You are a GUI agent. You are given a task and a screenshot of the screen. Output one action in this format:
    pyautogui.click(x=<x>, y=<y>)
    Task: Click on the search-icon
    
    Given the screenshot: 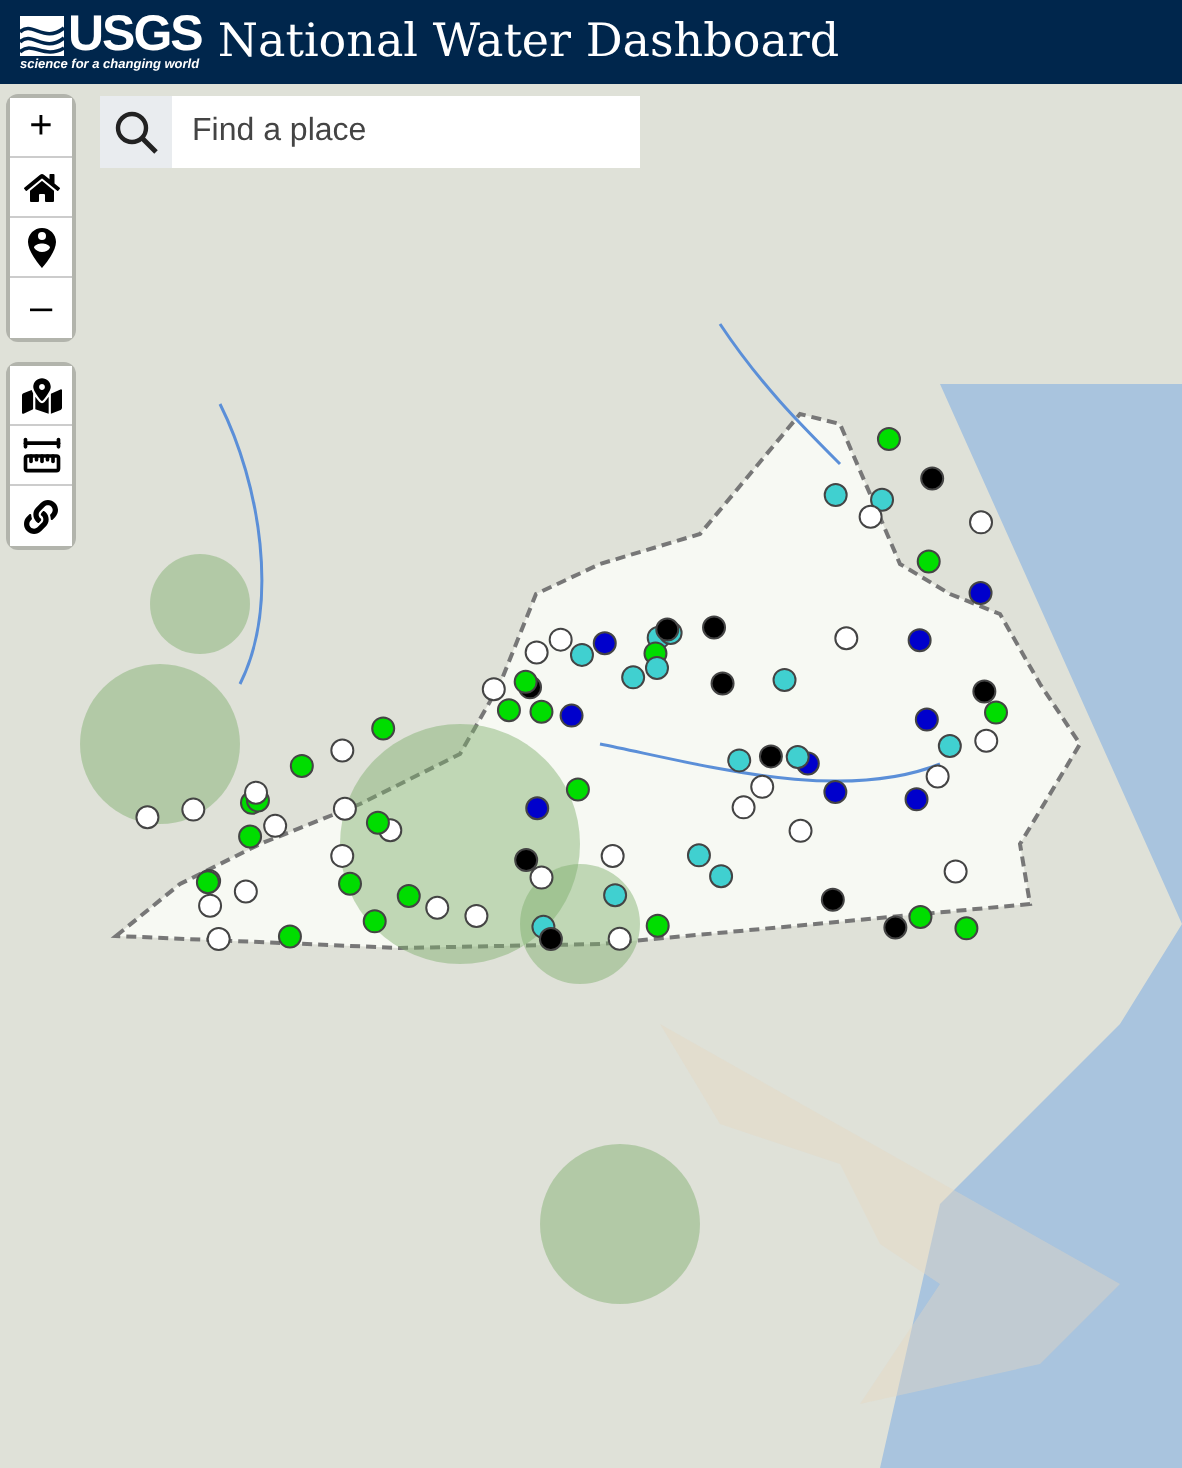 What is the action you would take?
    pyautogui.click(x=136, y=132)
    